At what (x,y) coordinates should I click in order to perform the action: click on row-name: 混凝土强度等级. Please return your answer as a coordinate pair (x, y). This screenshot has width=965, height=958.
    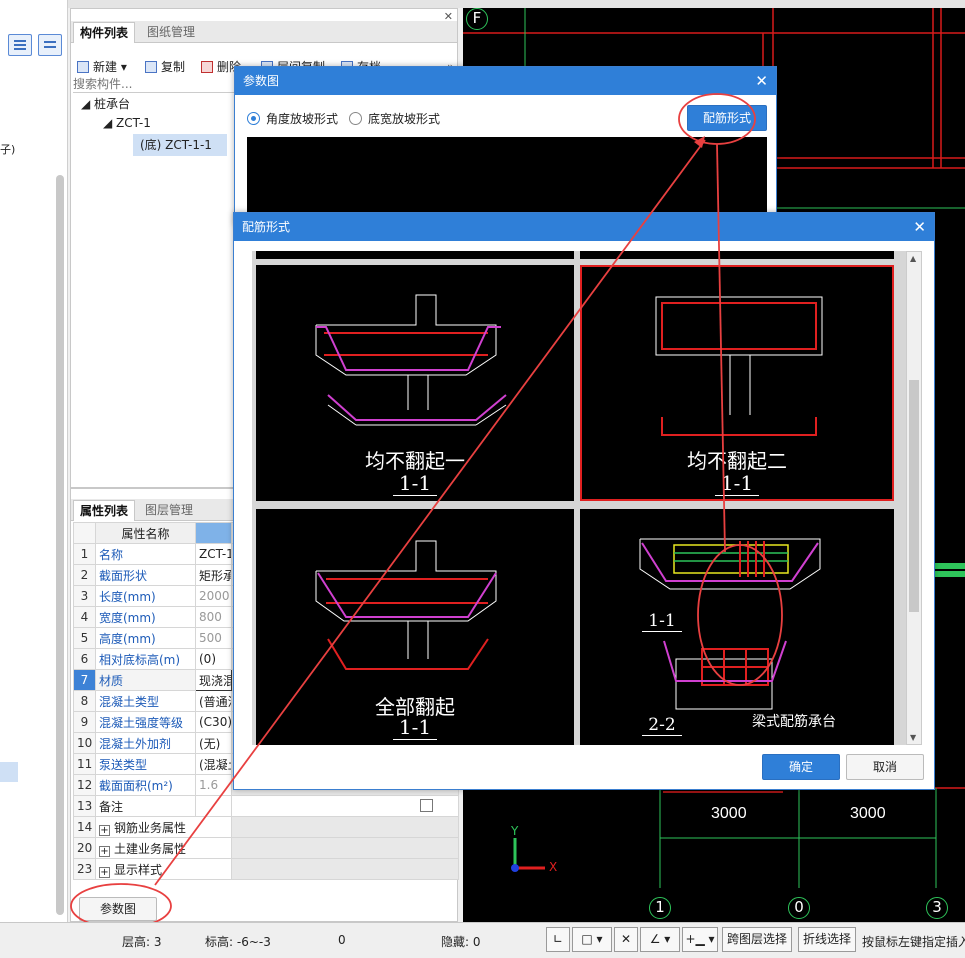
    Looking at the image, I should click on (145, 722).